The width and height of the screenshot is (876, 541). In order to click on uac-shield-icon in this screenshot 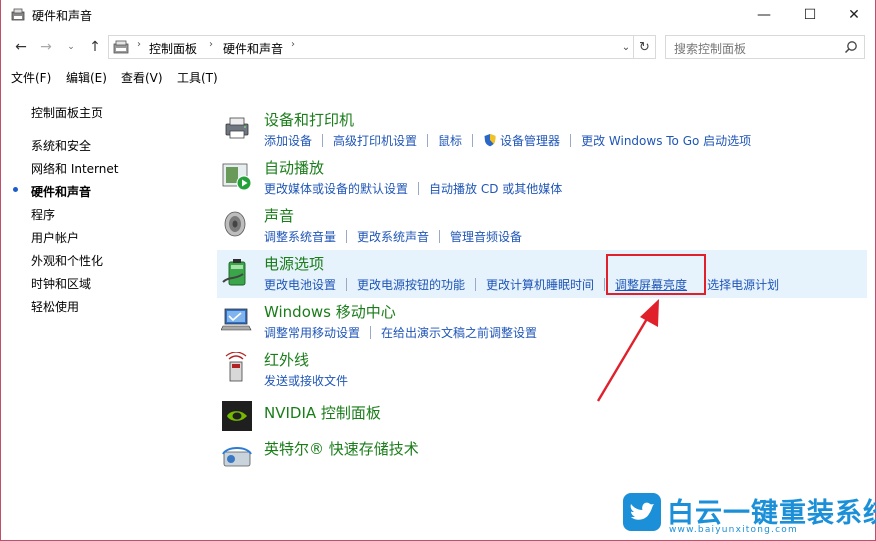, I will do `click(490, 140)`.